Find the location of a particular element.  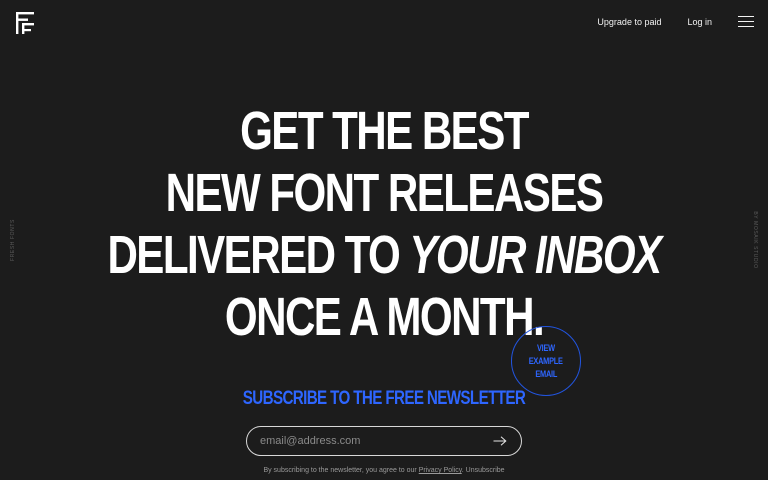

login-link: Log in is located at coordinates (699, 22).